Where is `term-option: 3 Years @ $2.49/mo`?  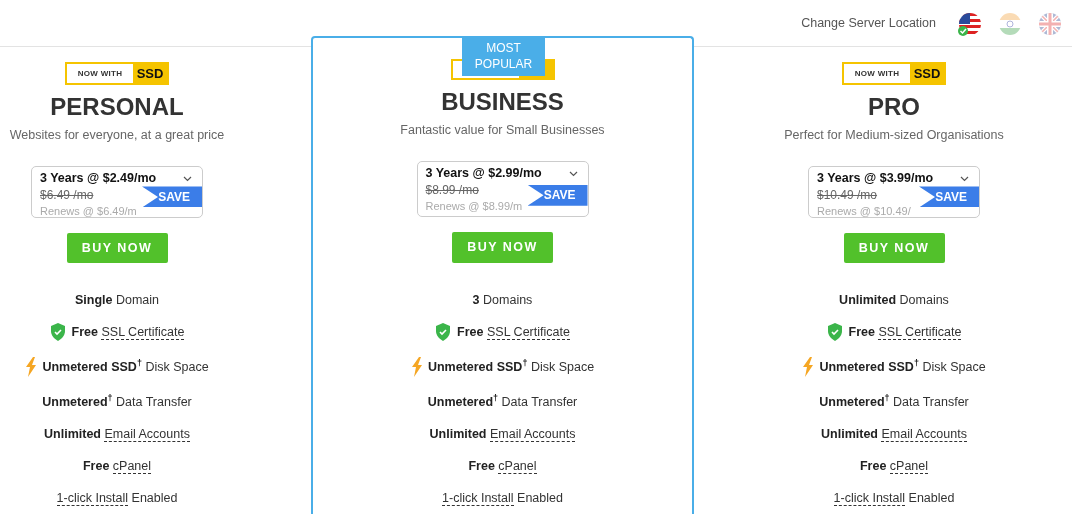 term-option: 3 Years @ $2.49/mo is located at coordinates (98, 177).